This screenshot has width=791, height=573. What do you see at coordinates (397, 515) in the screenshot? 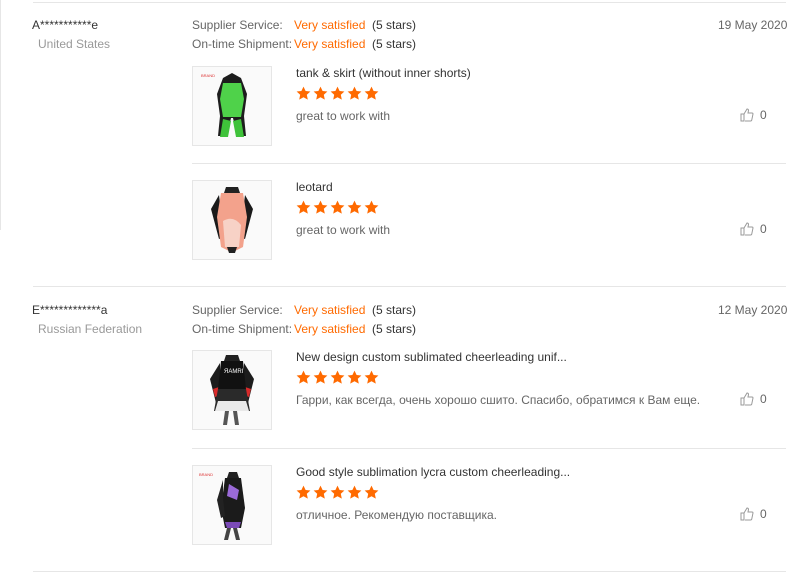
I see `review-comment: отличное. Рекомендую поставщика.` at bounding box center [397, 515].